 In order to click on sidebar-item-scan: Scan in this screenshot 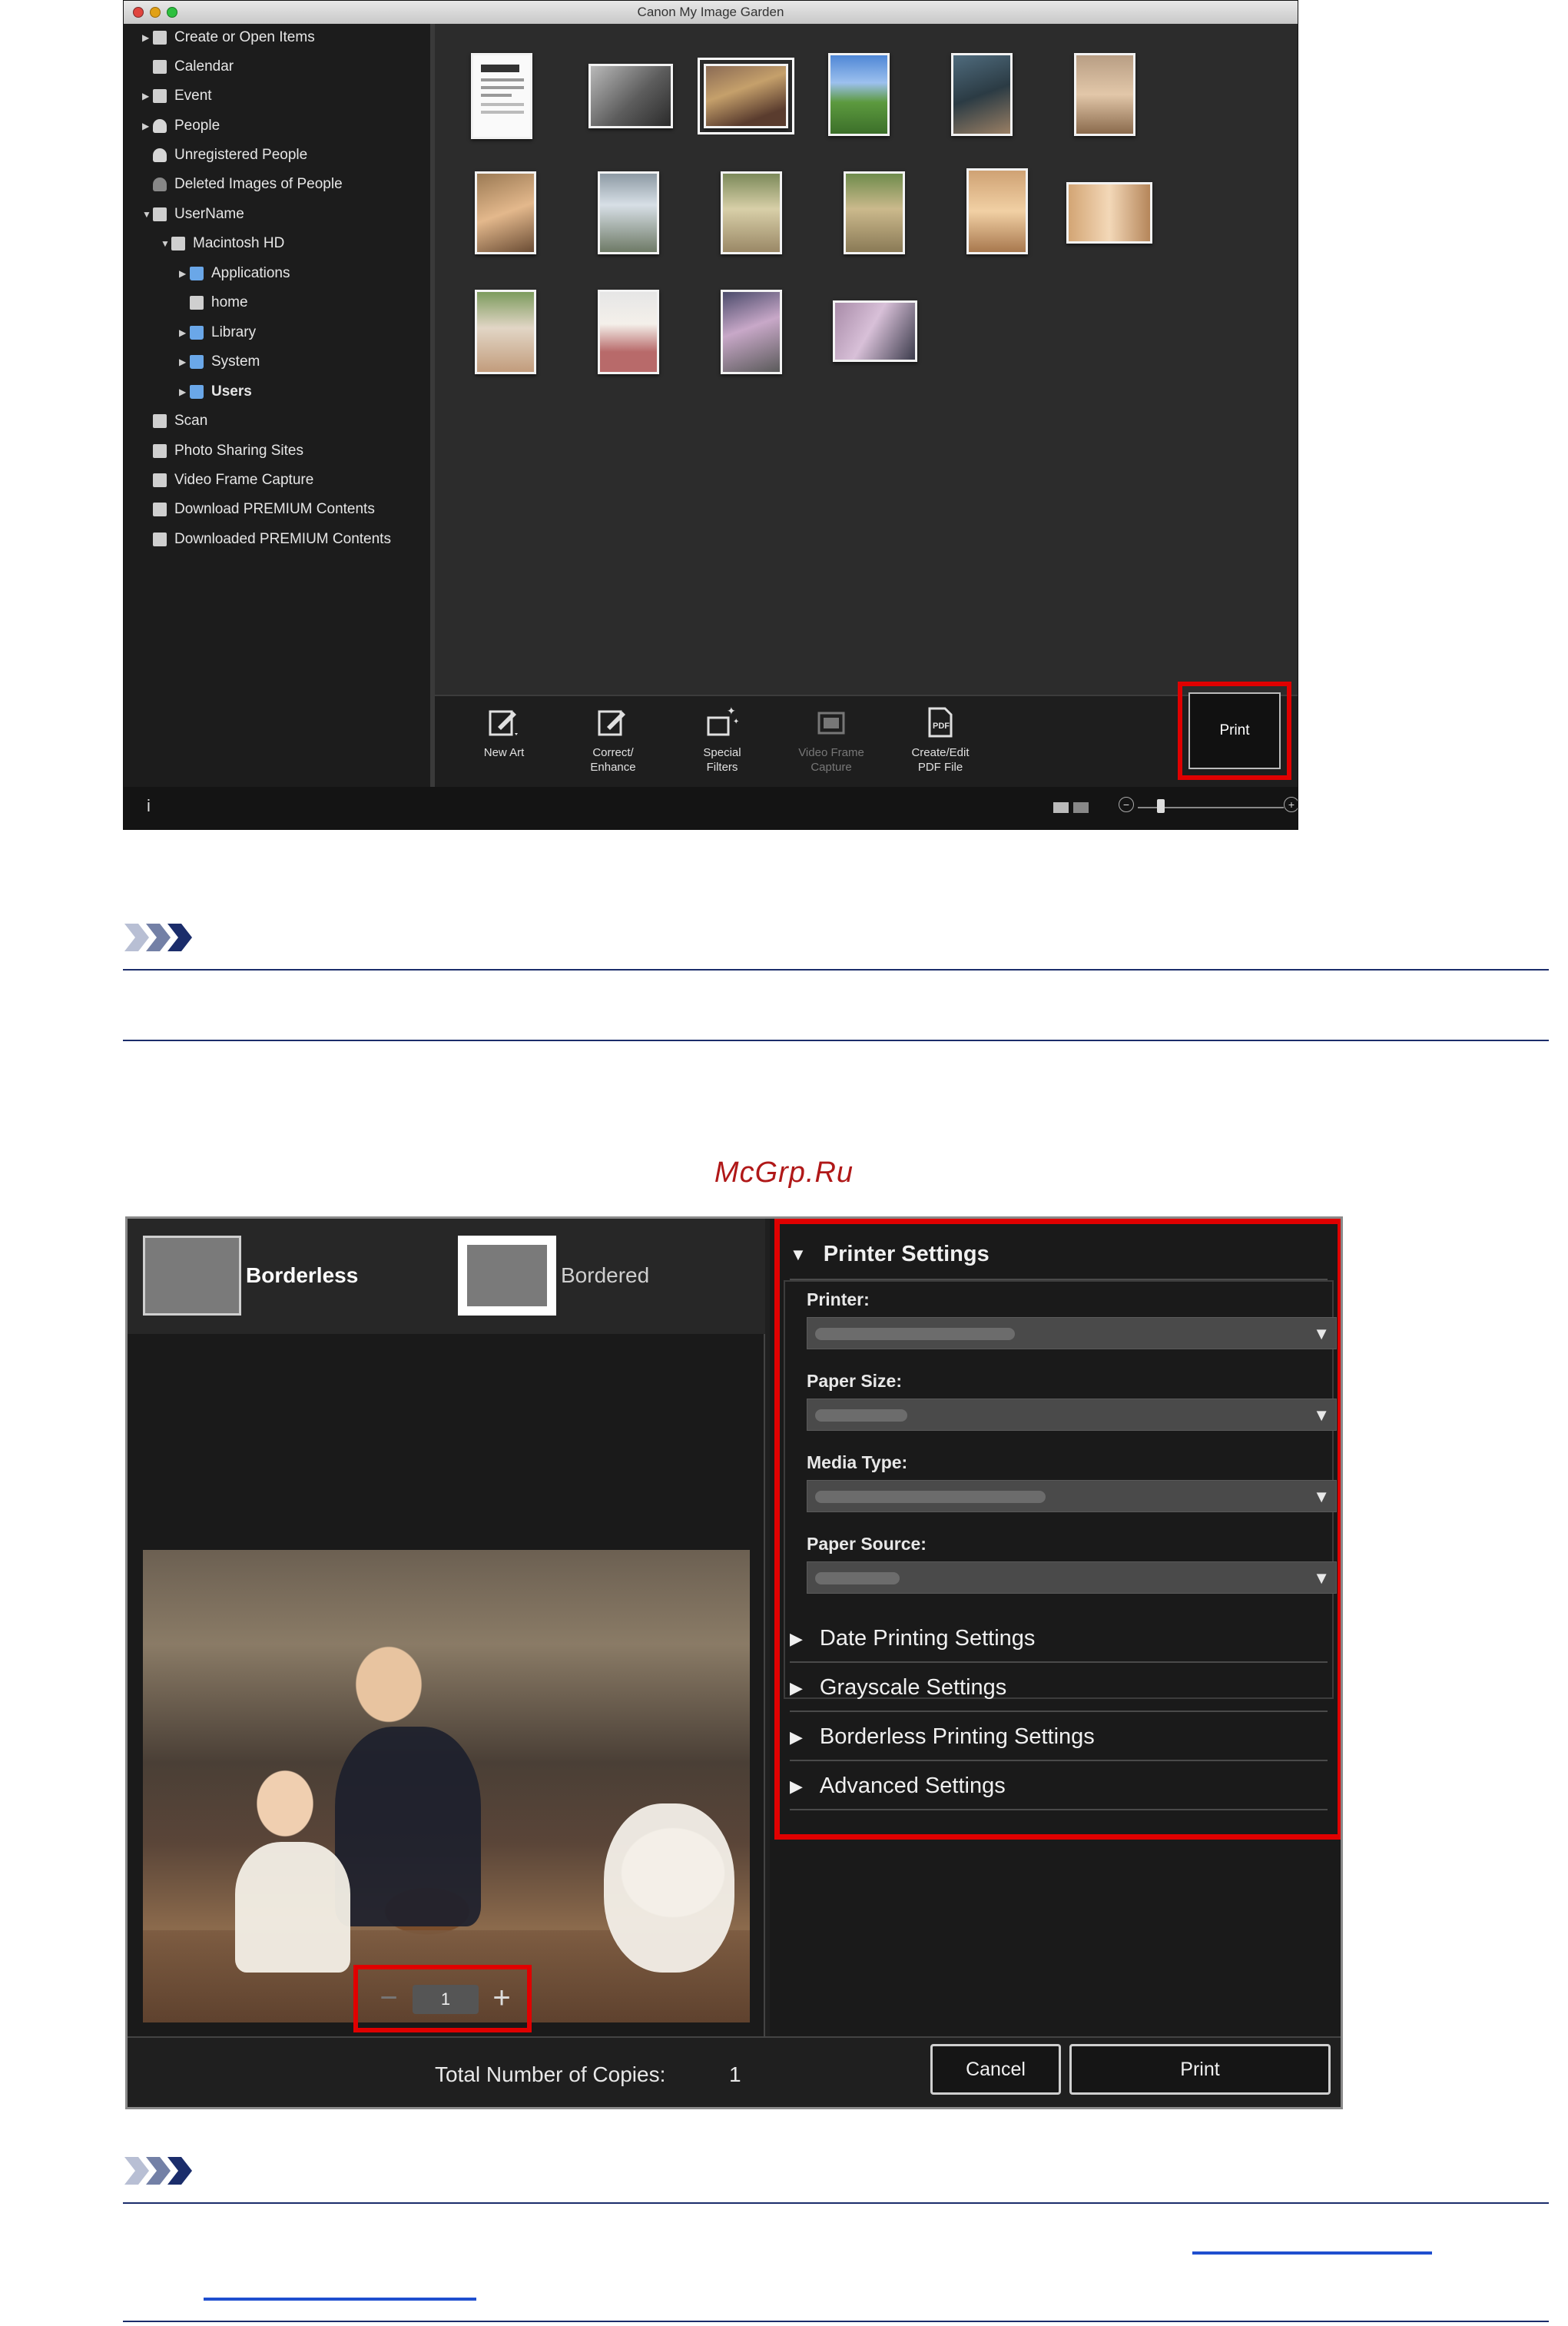, I will do `click(174, 421)`.